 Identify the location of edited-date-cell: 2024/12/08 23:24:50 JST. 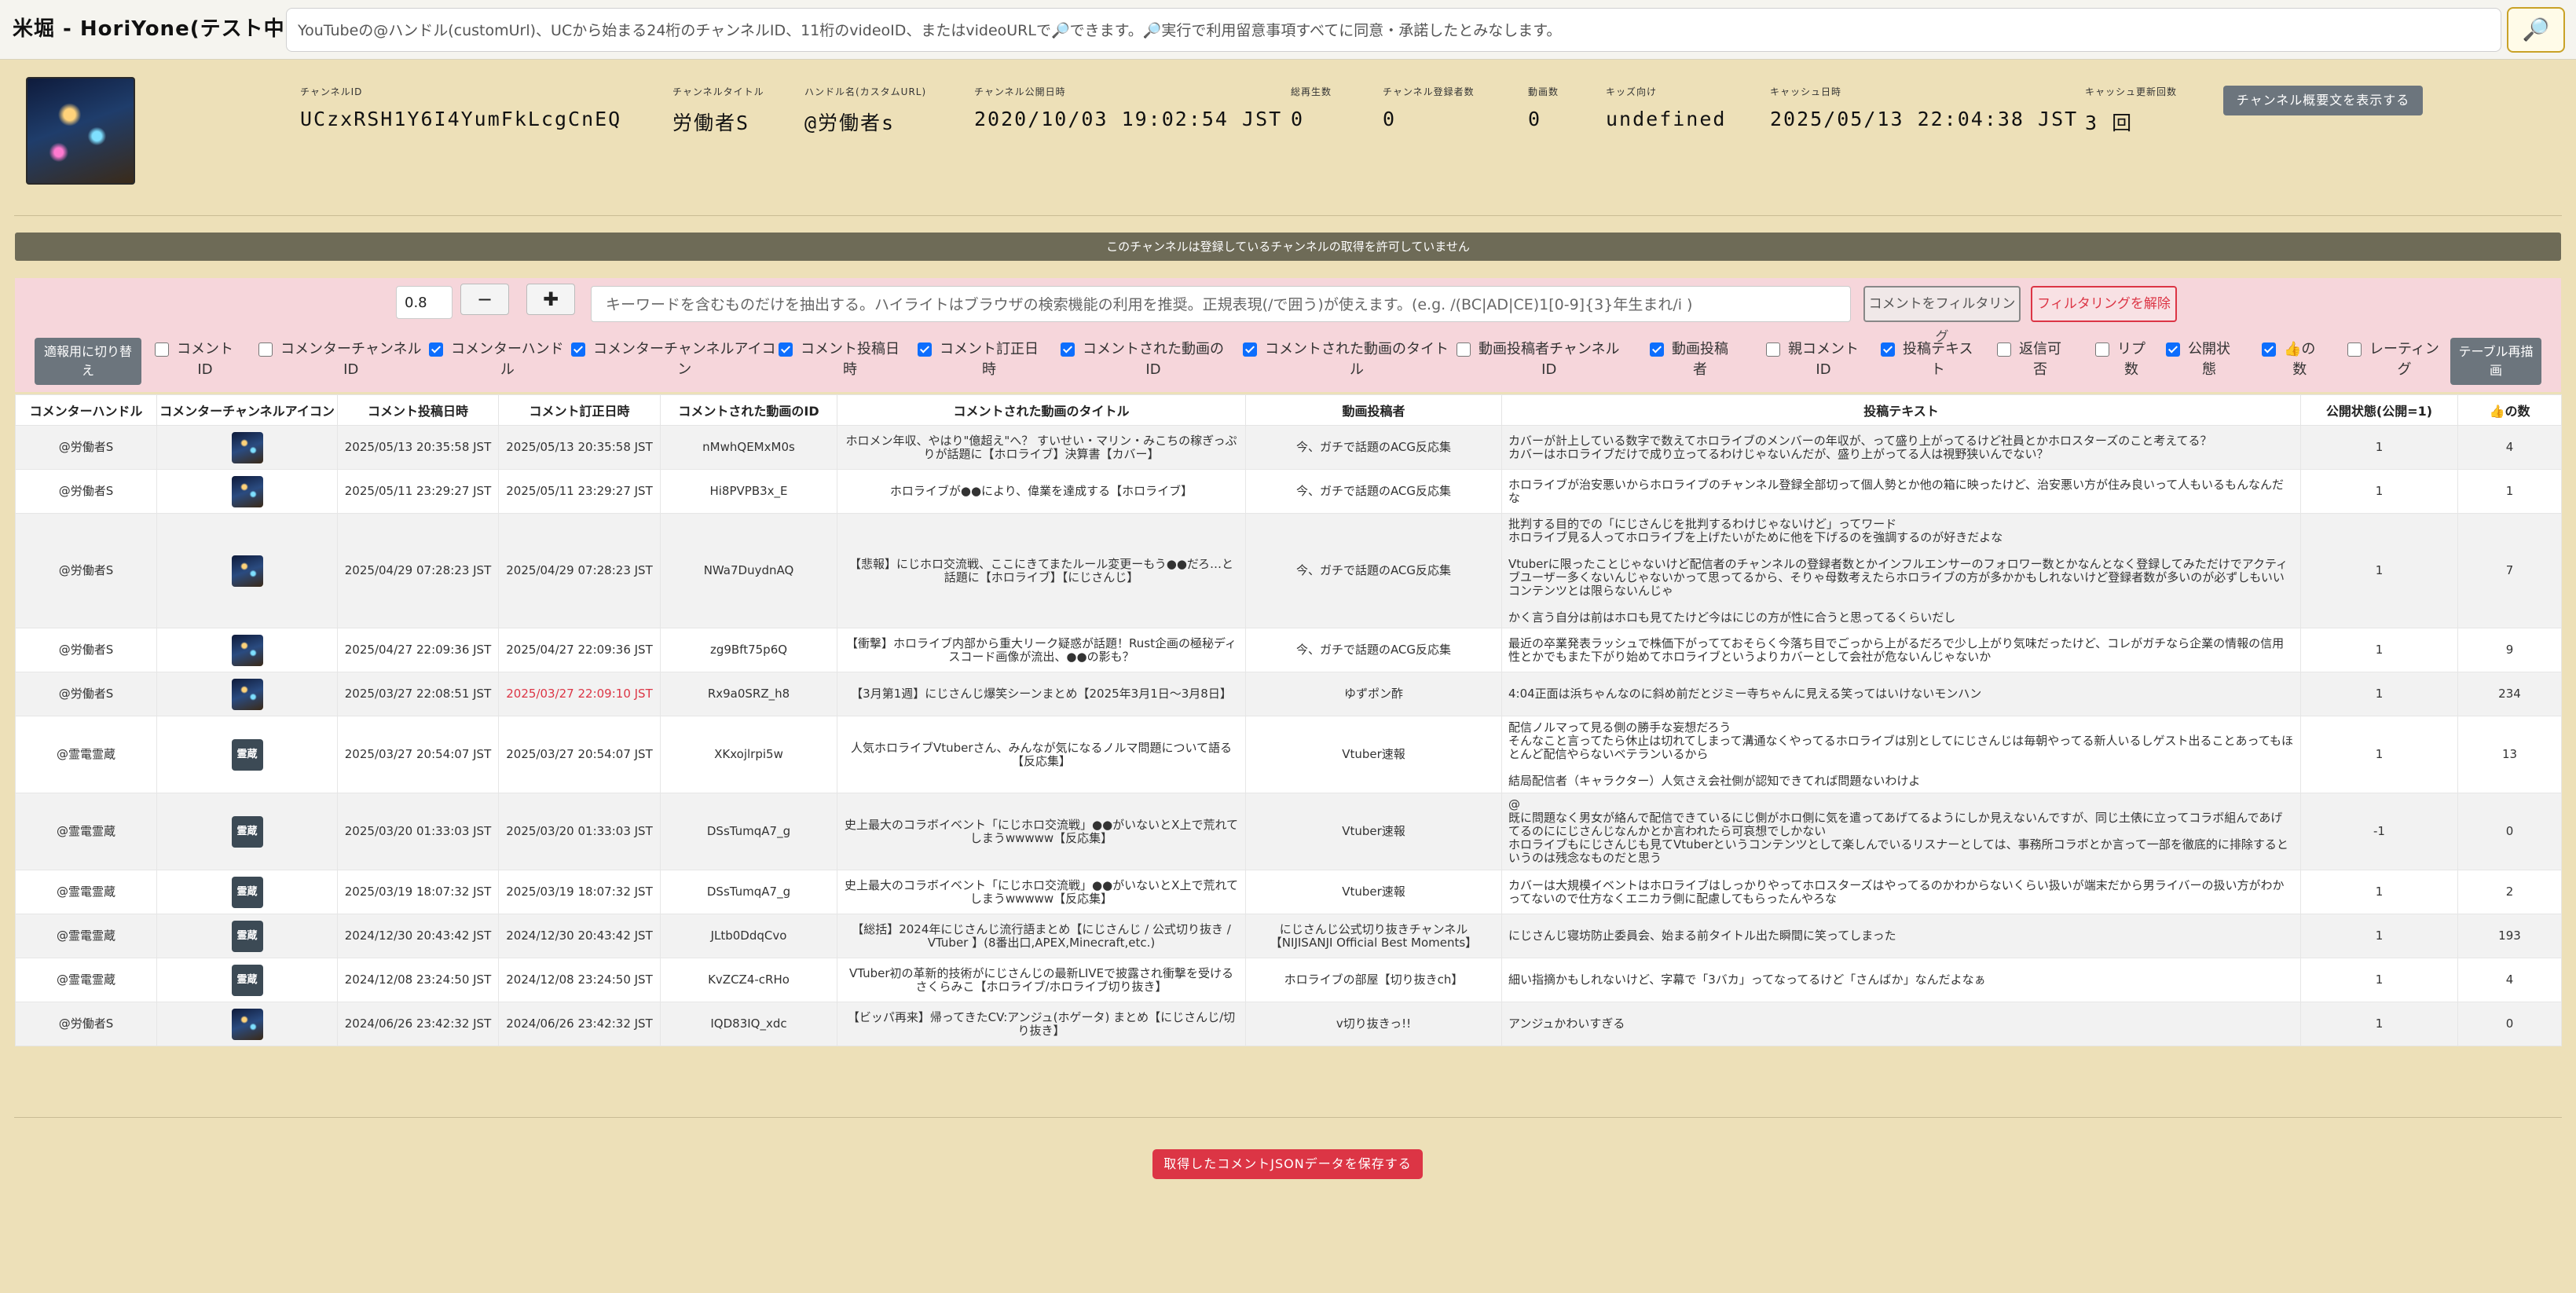
(579, 980).